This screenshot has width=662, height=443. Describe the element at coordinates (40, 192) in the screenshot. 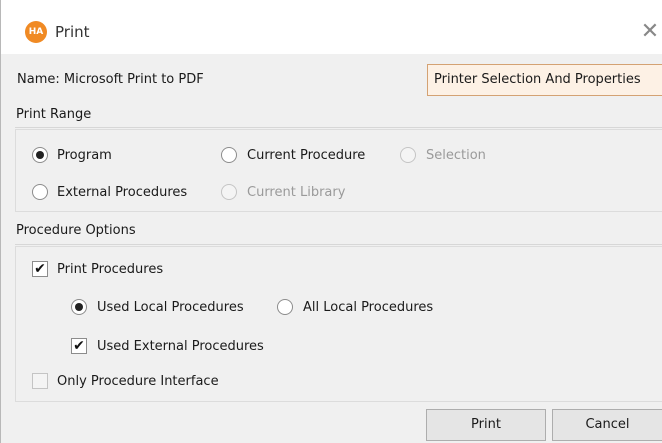

I see `radio-external-procedures` at that location.